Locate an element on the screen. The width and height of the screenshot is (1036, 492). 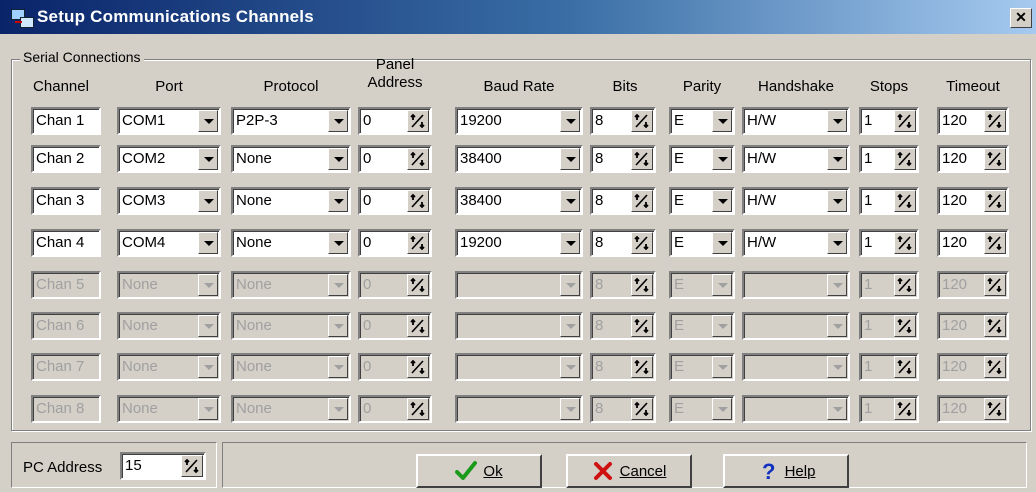
channel-value: Chan 8 is located at coordinates (60, 409).